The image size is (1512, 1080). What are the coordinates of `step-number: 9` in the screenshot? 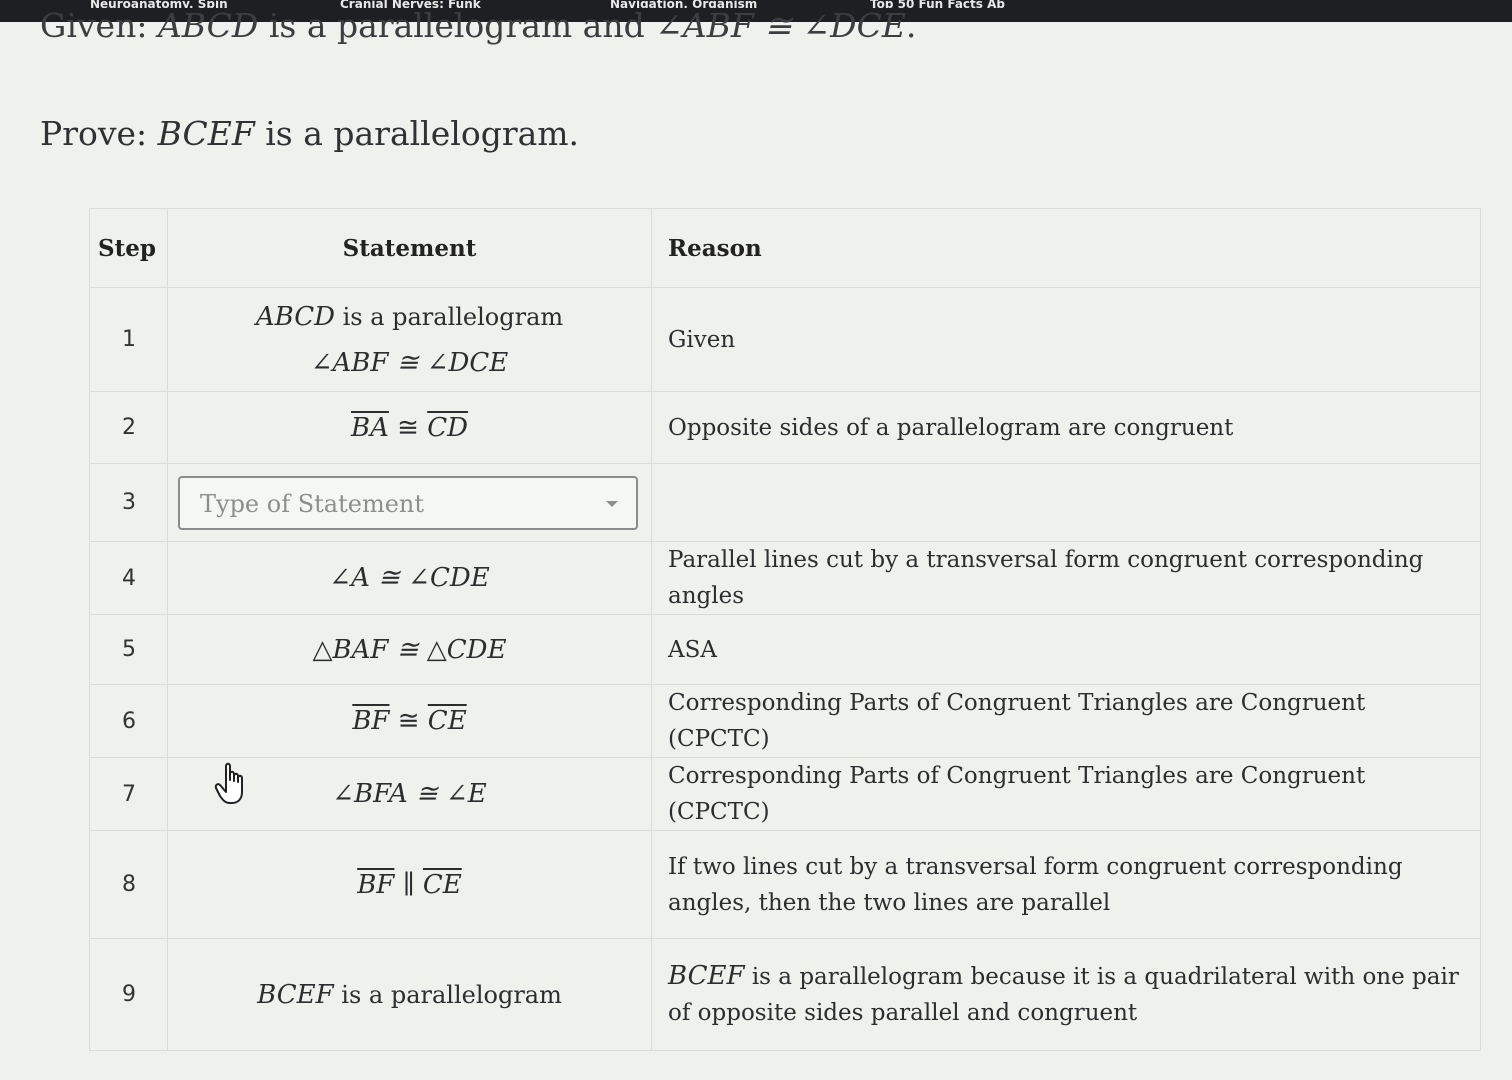 It's located at (128, 994).